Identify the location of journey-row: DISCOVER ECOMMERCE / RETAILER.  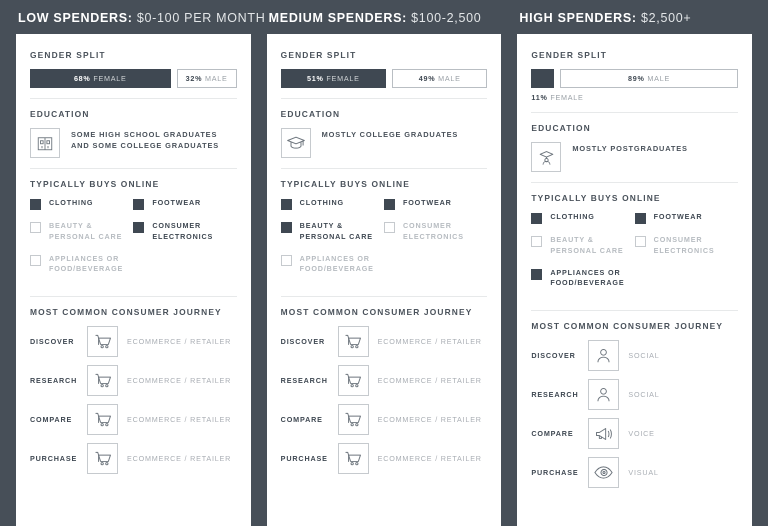
(384, 342).